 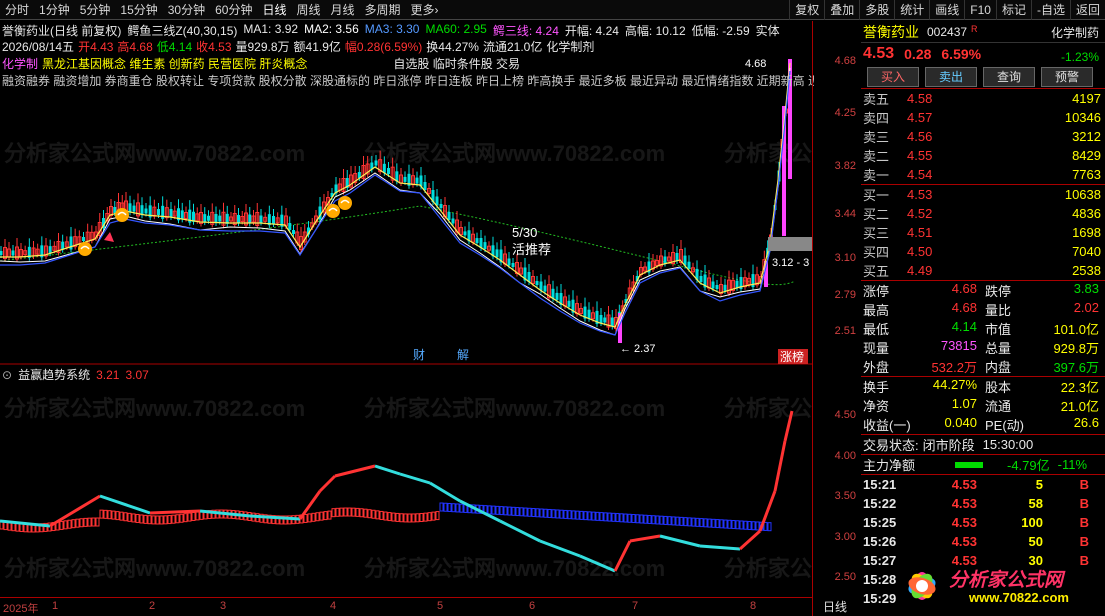 I want to click on tab-30min: 30分钟, so click(x=186, y=10).